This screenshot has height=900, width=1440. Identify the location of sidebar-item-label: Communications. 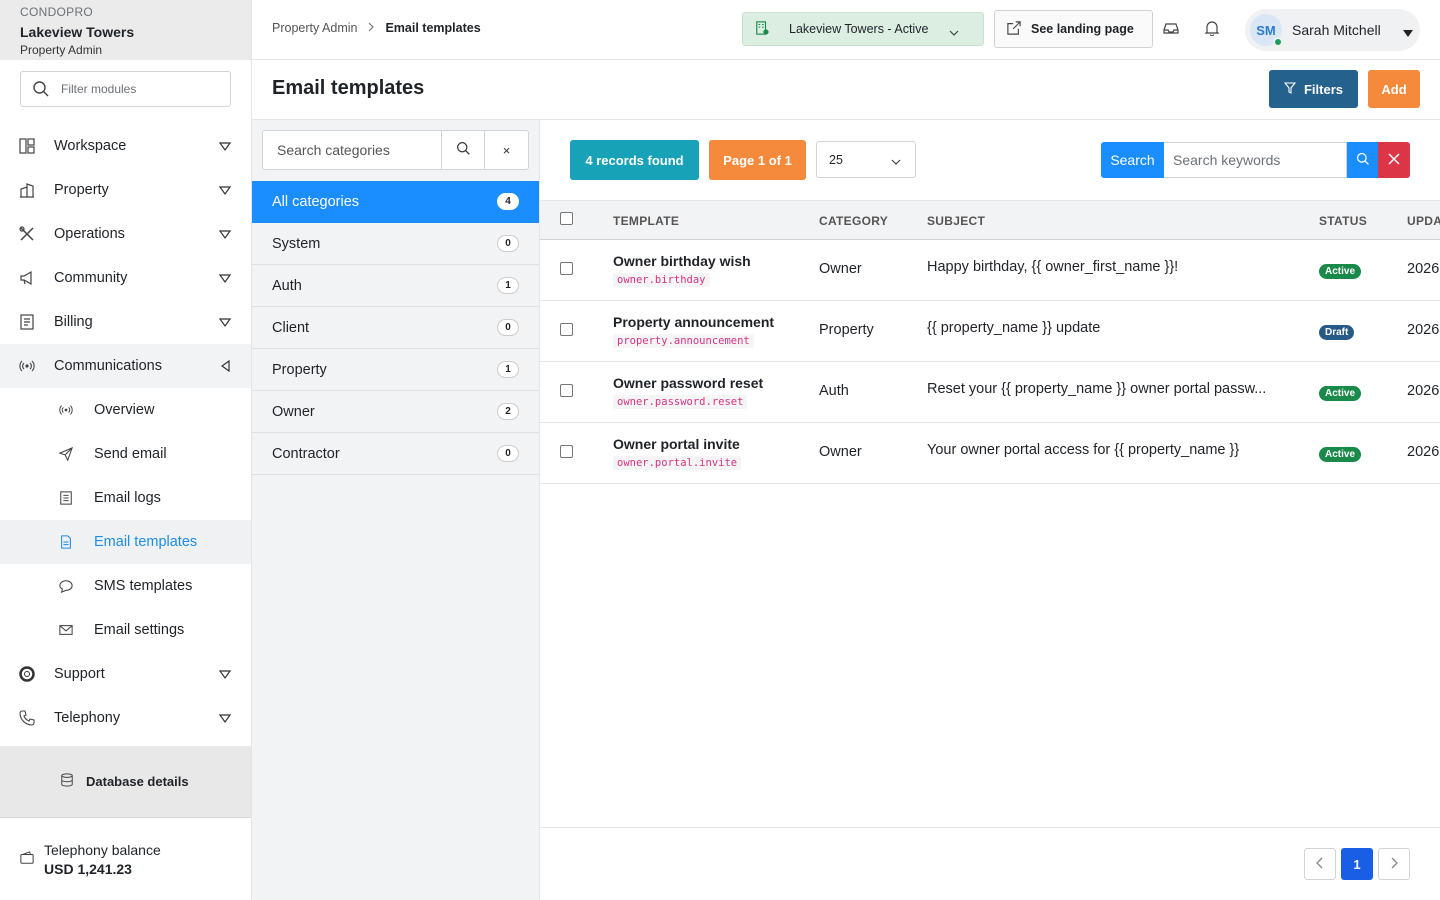
(108, 366).